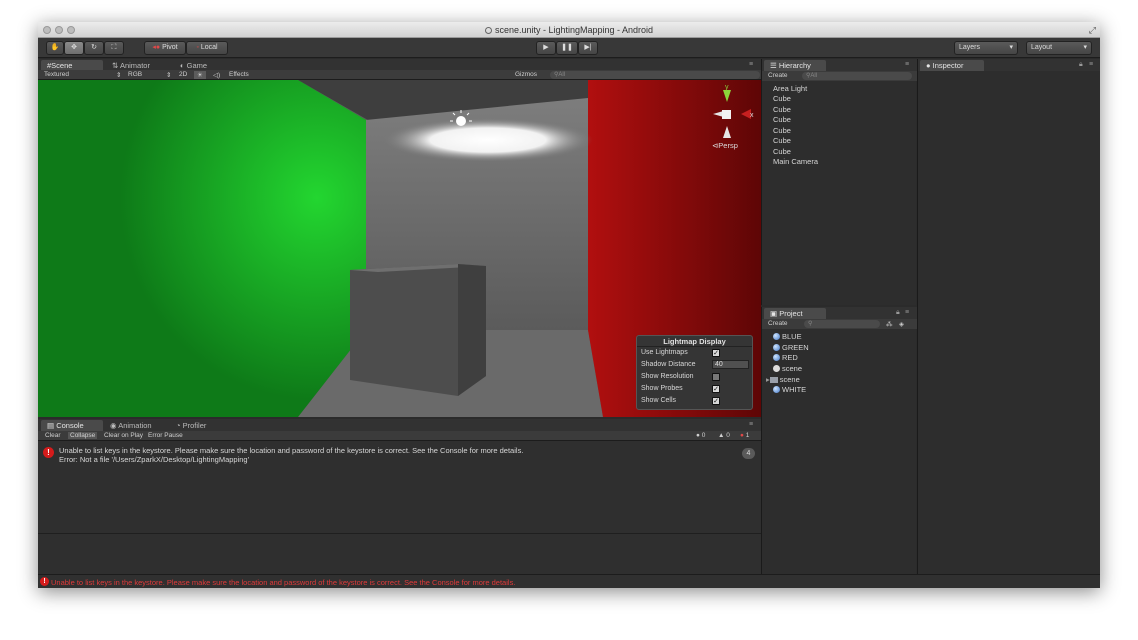  What do you see at coordinates (716, 389) in the screenshot?
I see `show-probes-checkbox: ✓` at bounding box center [716, 389].